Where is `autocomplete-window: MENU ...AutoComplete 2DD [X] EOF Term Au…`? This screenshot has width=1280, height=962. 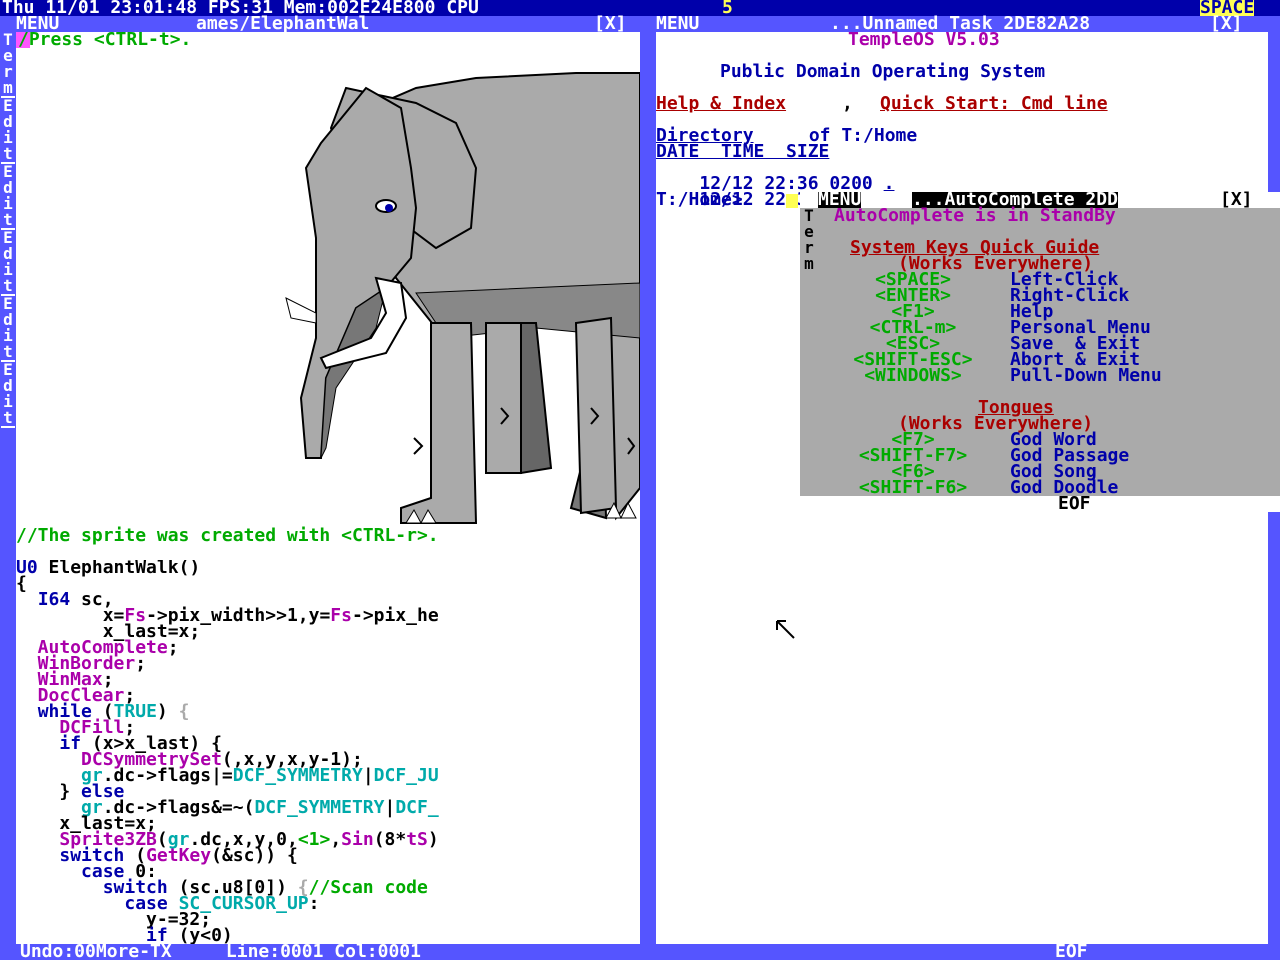
autocomplete-window: MENU ...AutoComplete 2DD [X] EOF Term Au… is located at coordinates (1040, 352).